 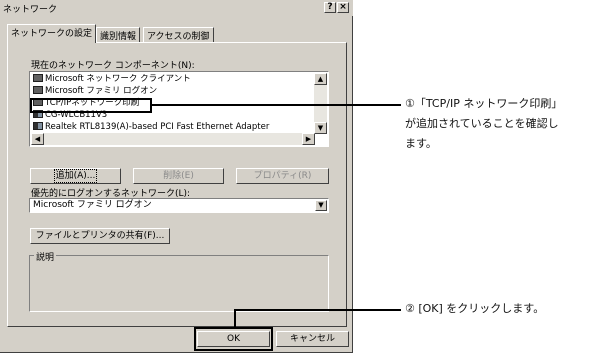 I want to click on title-bar: ネットワーク ? ×, so click(x=176, y=8).